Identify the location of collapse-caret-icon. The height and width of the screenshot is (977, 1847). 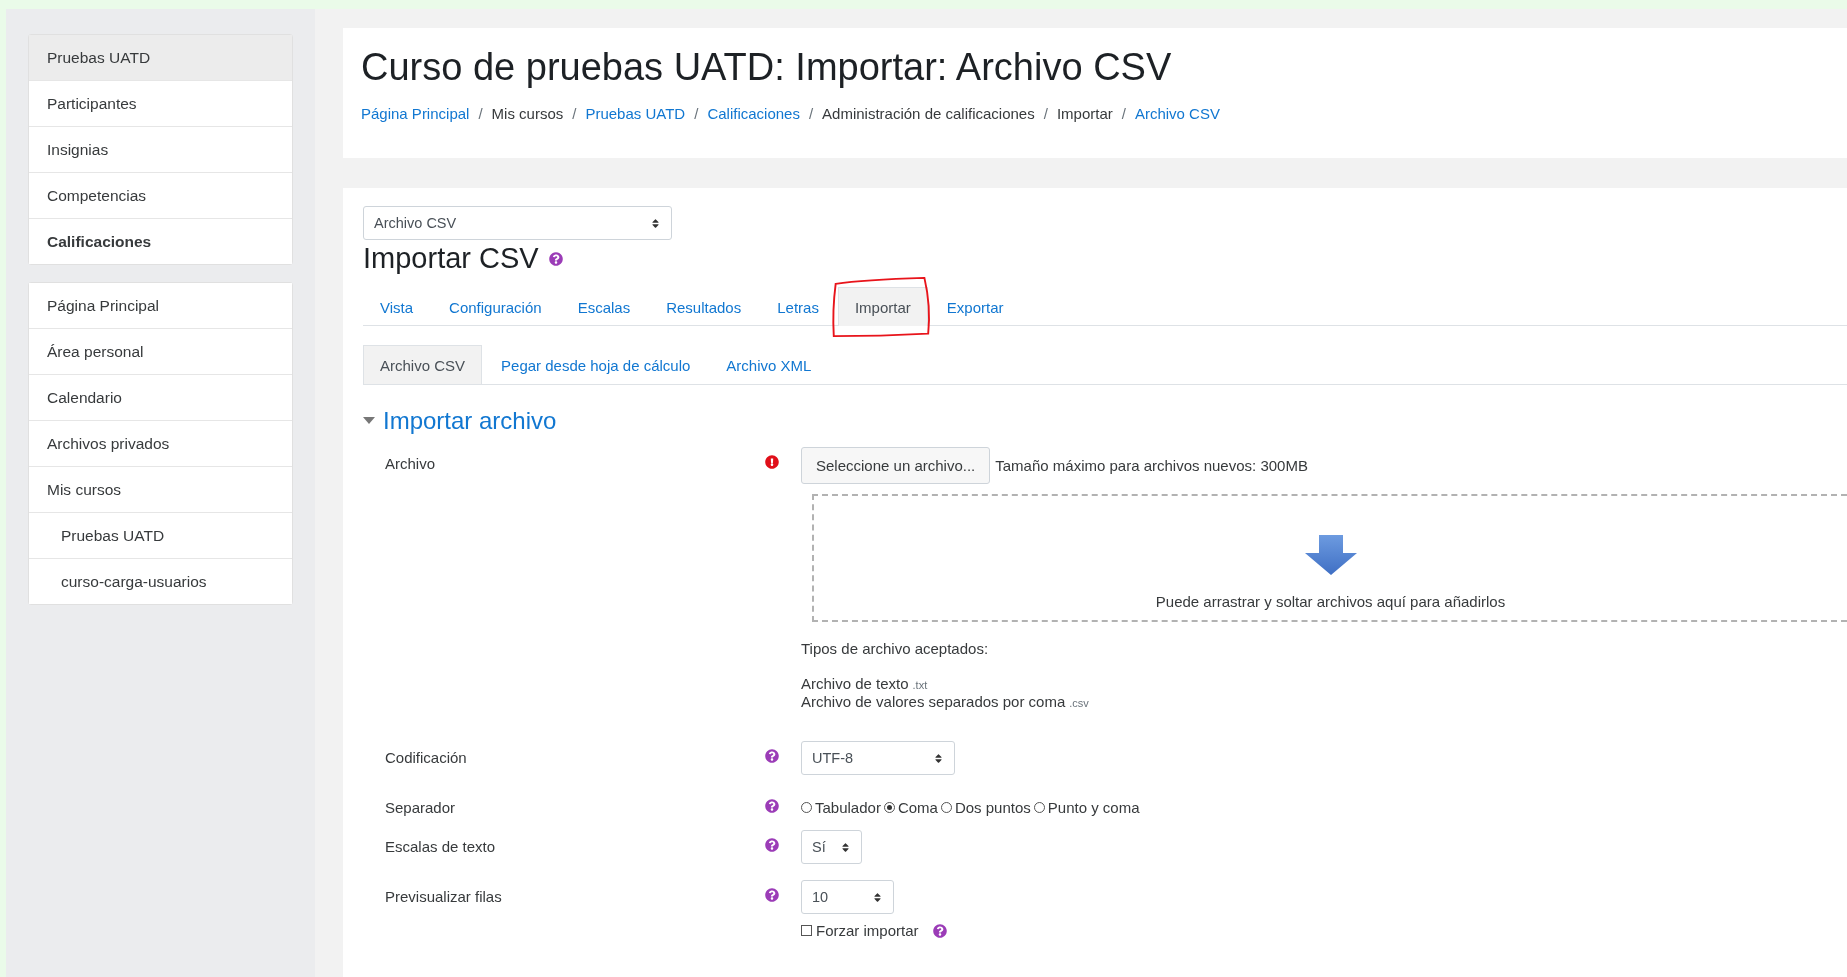
(369, 421).